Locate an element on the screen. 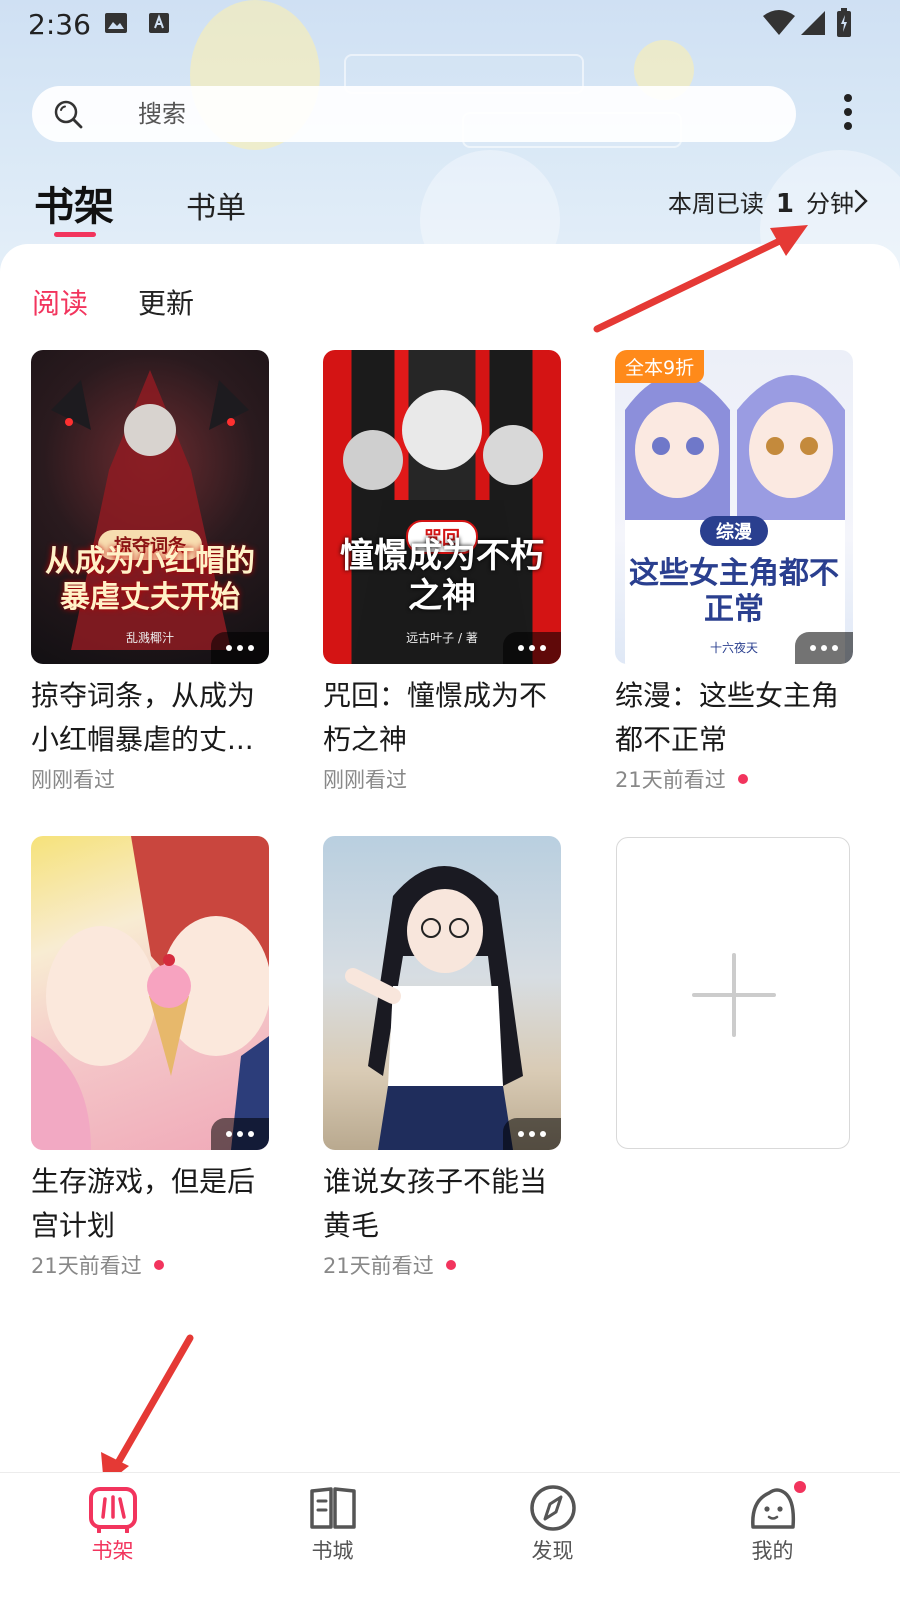 The height and width of the screenshot is (1600, 900). bookshelf-icon is located at coordinates (112, 1510).